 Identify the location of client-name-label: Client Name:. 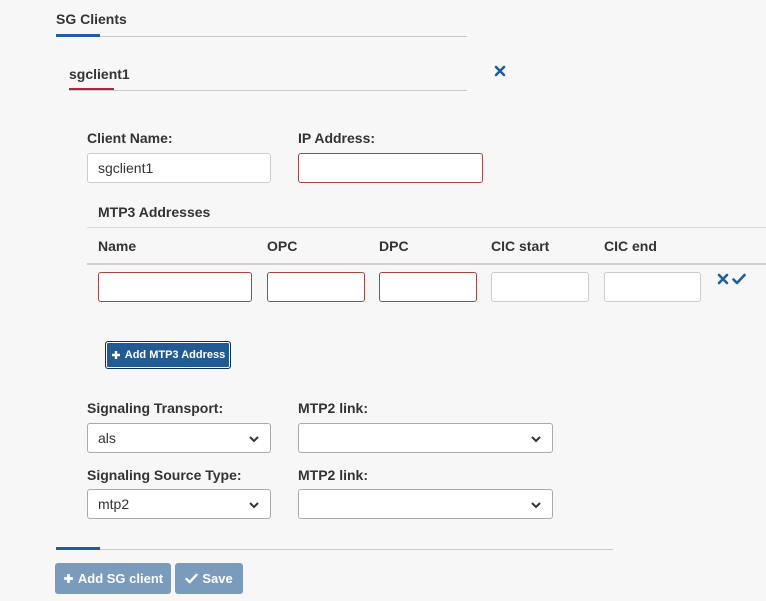
(130, 138).